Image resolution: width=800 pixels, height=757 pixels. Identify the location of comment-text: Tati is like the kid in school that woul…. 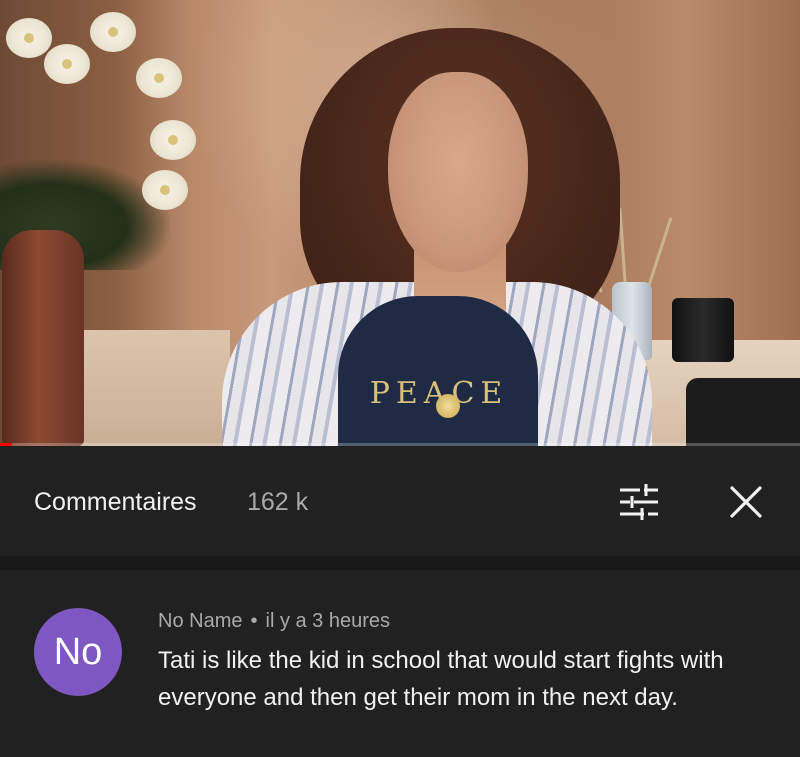
(441, 679).